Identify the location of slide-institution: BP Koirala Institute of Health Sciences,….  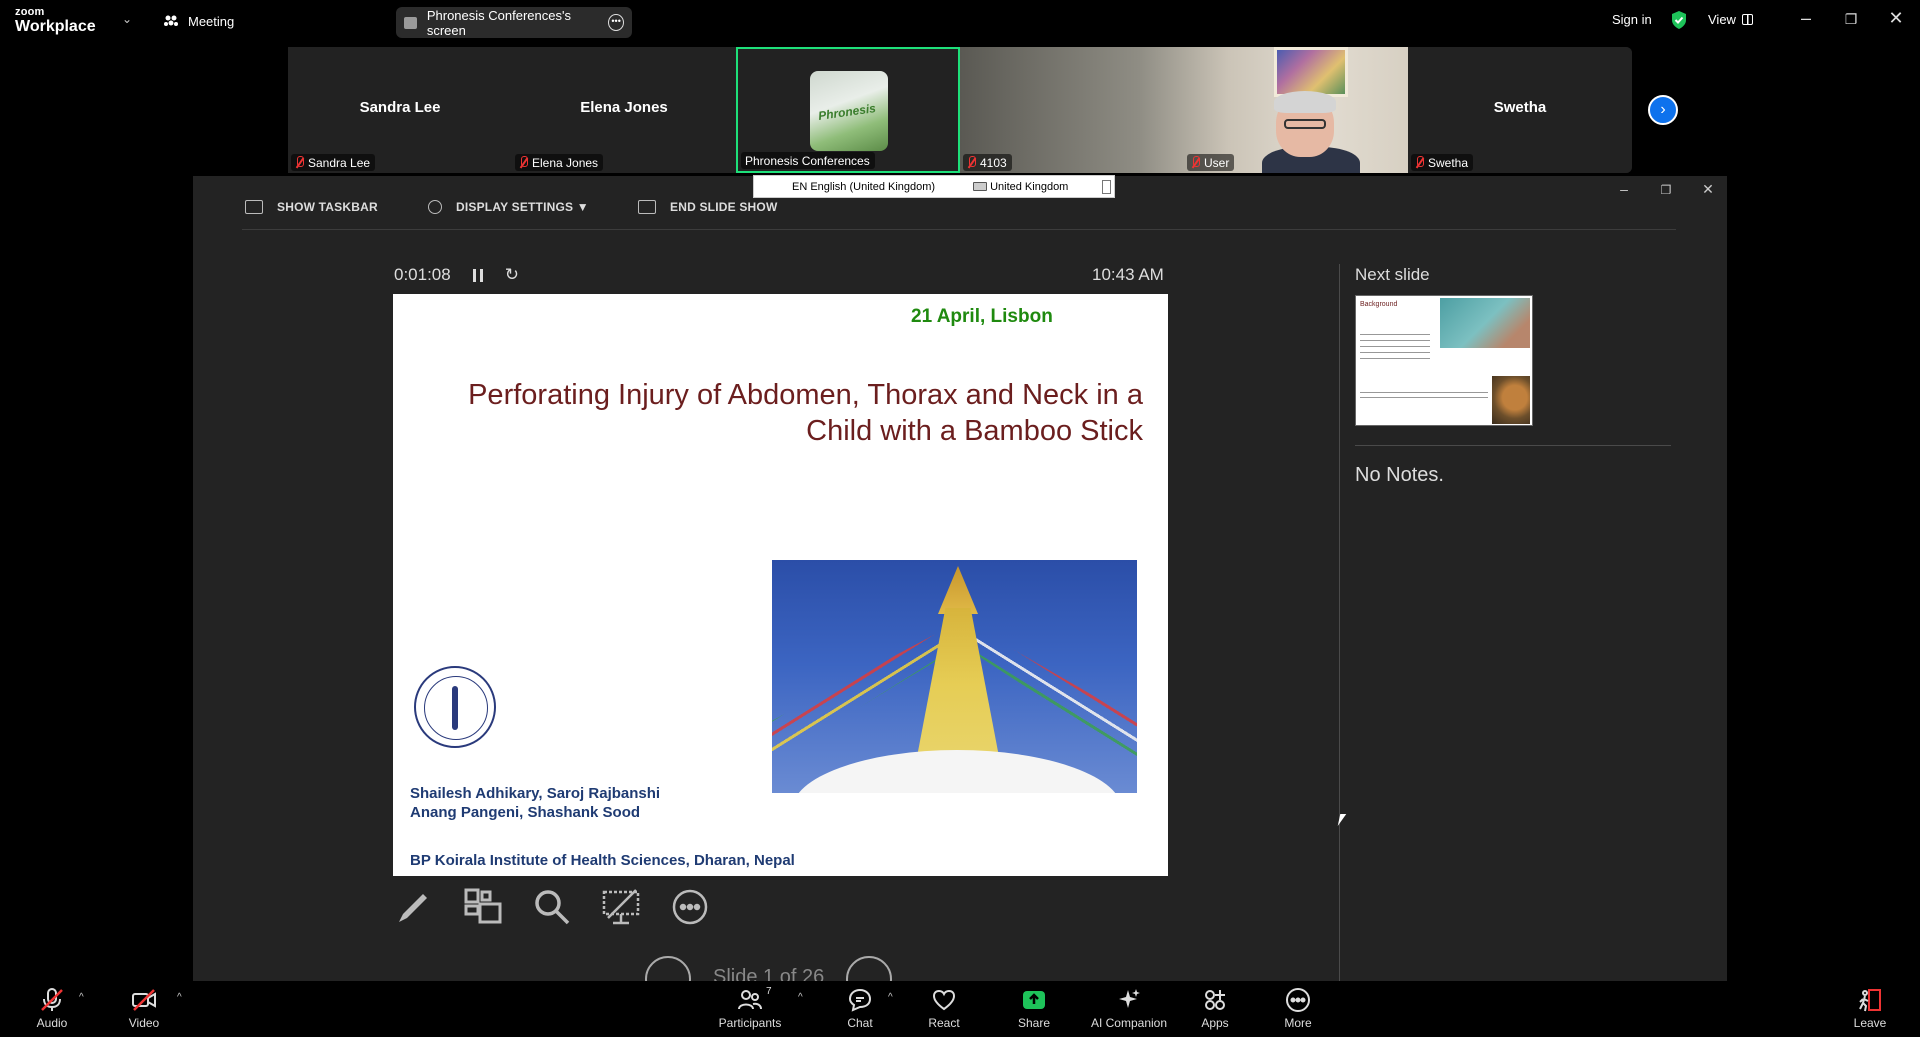
(602, 860).